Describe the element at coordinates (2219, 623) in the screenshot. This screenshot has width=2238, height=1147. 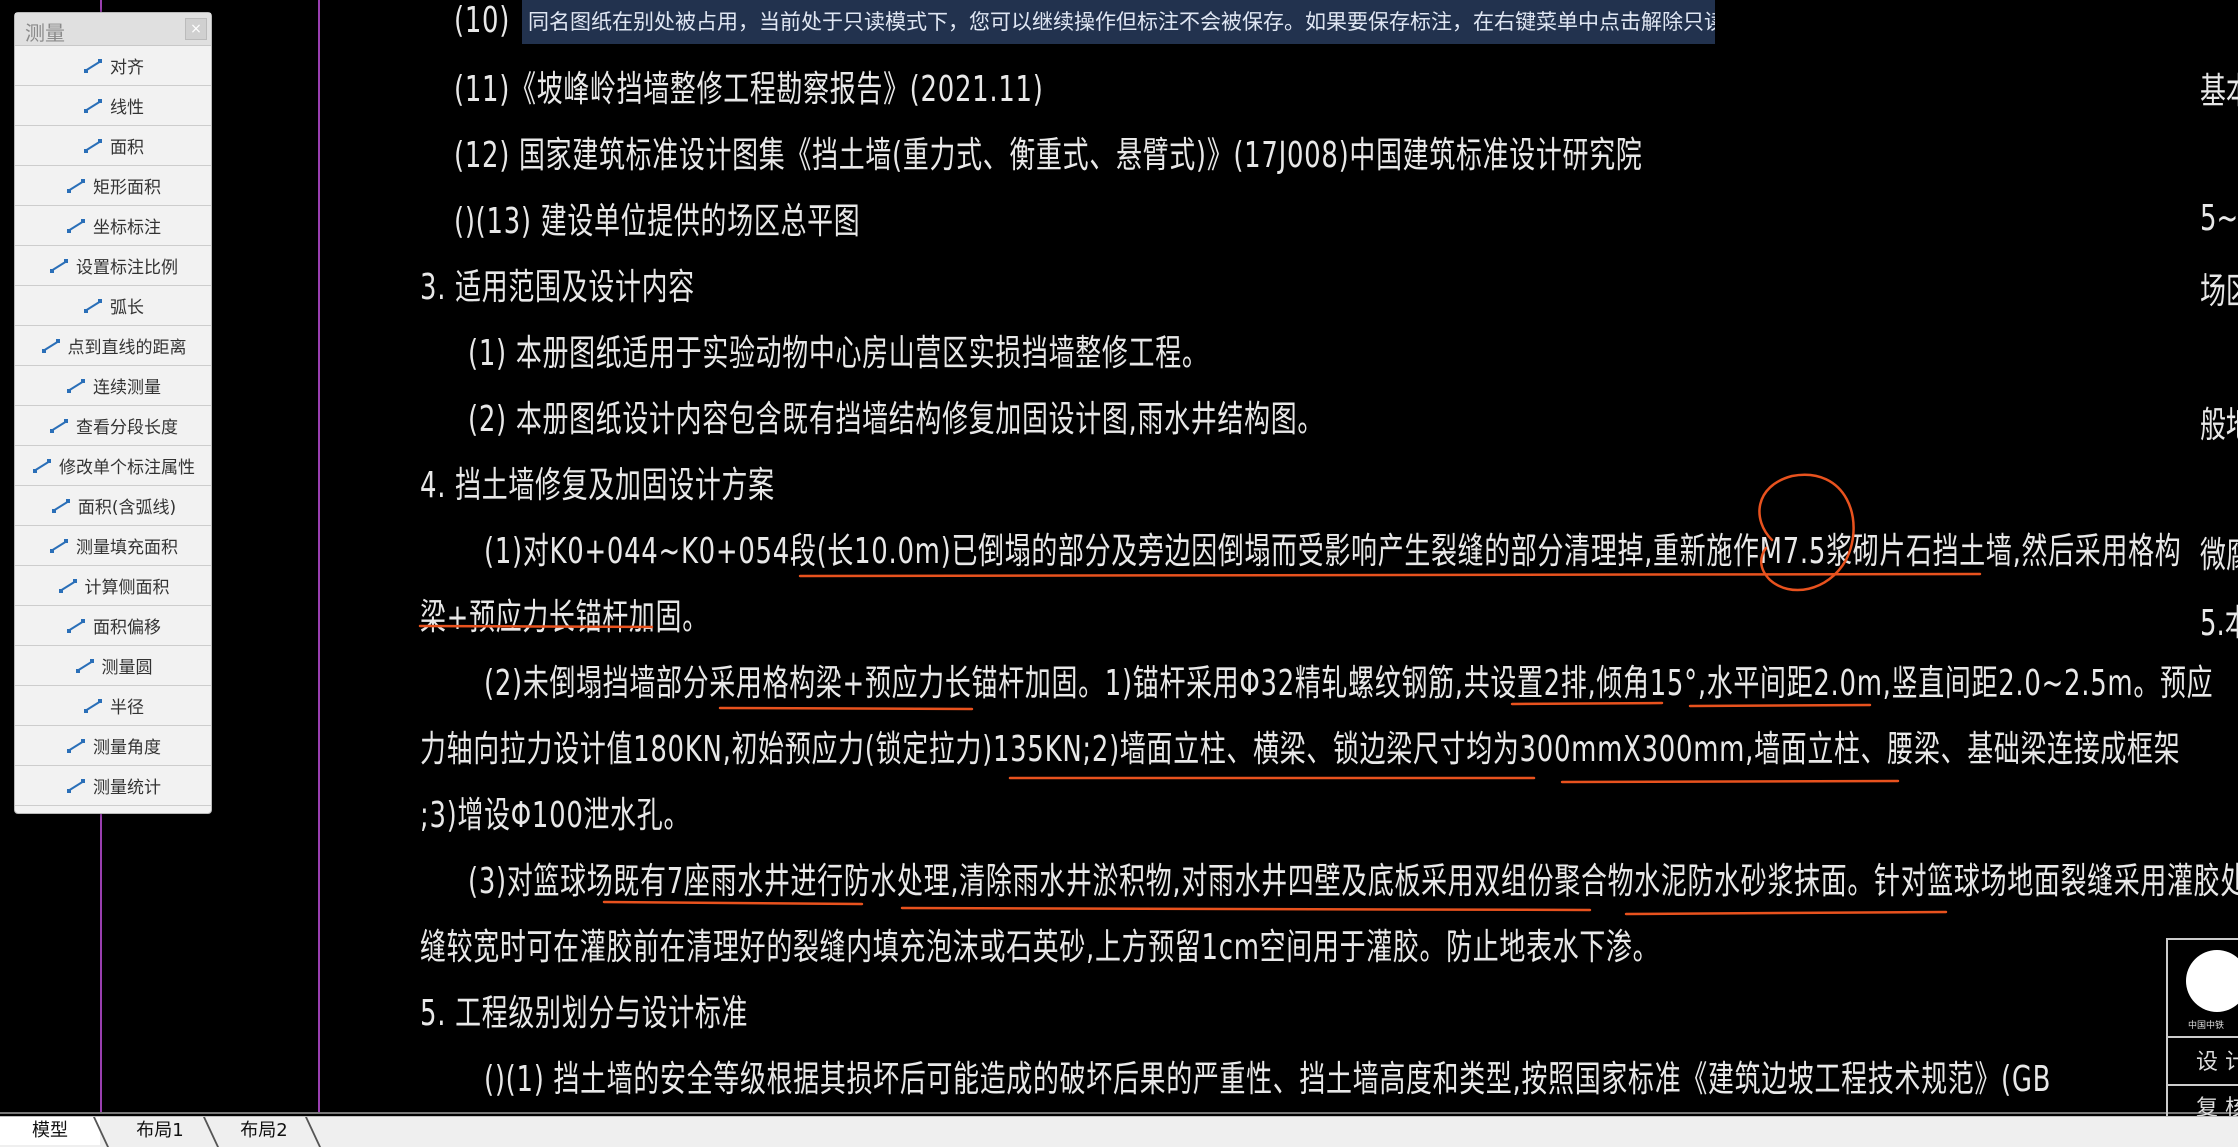
I see `right-text-6: 5.本` at that location.